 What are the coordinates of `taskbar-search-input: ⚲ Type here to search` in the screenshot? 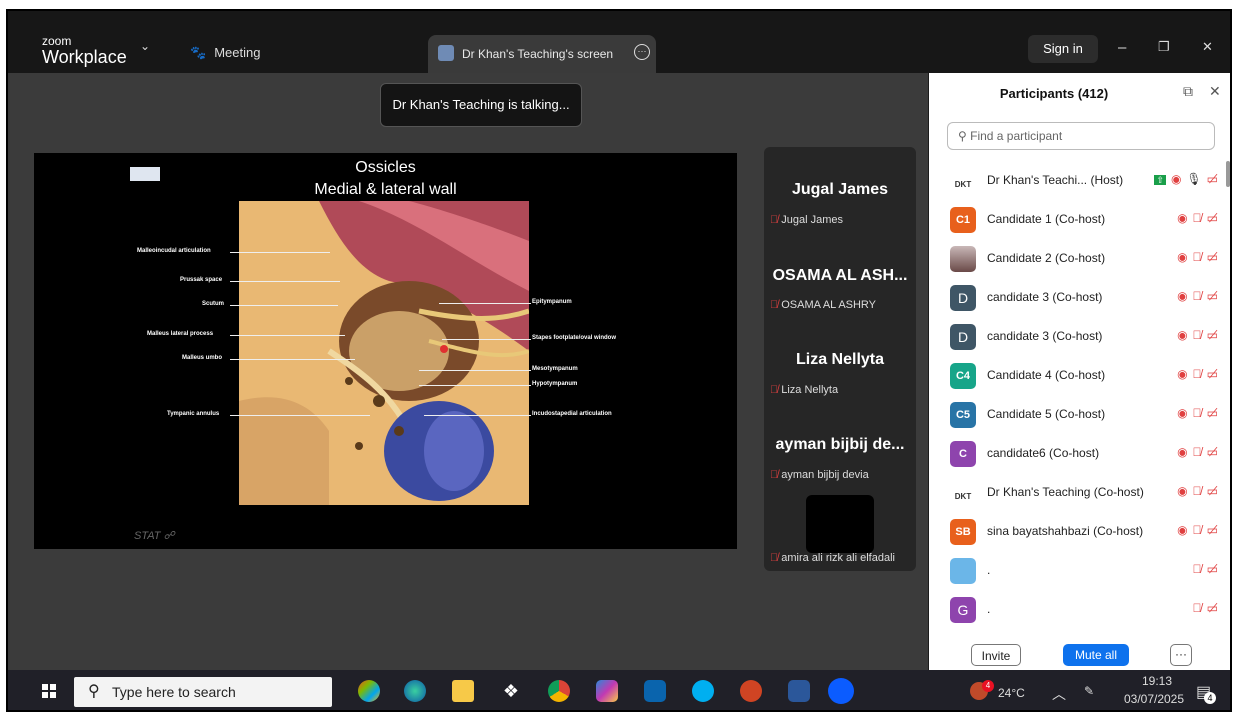 It's located at (203, 692).